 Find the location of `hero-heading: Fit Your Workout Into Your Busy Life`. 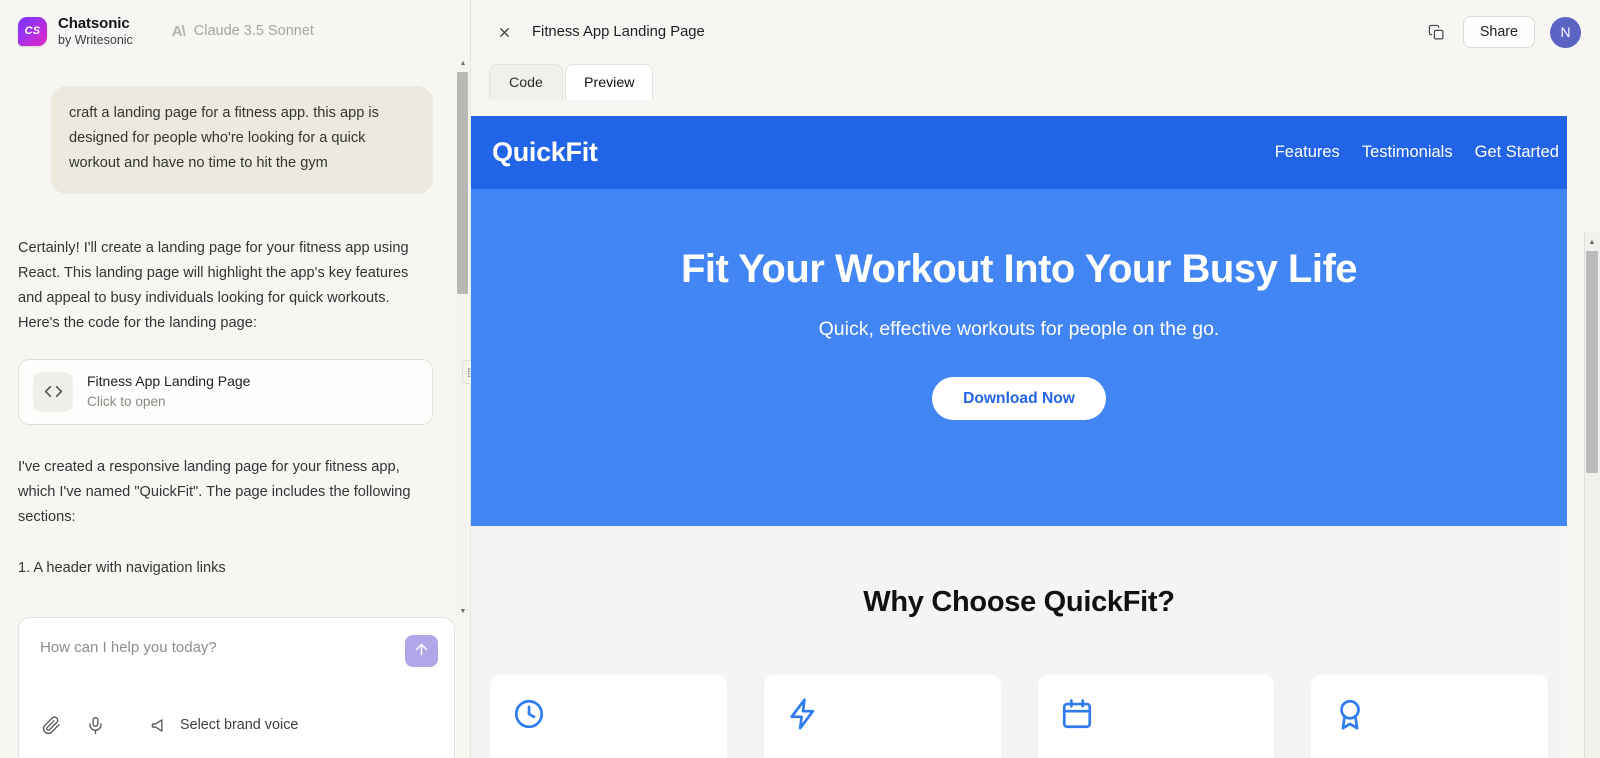

hero-heading: Fit Your Workout Into Your Busy Life is located at coordinates (1019, 269).